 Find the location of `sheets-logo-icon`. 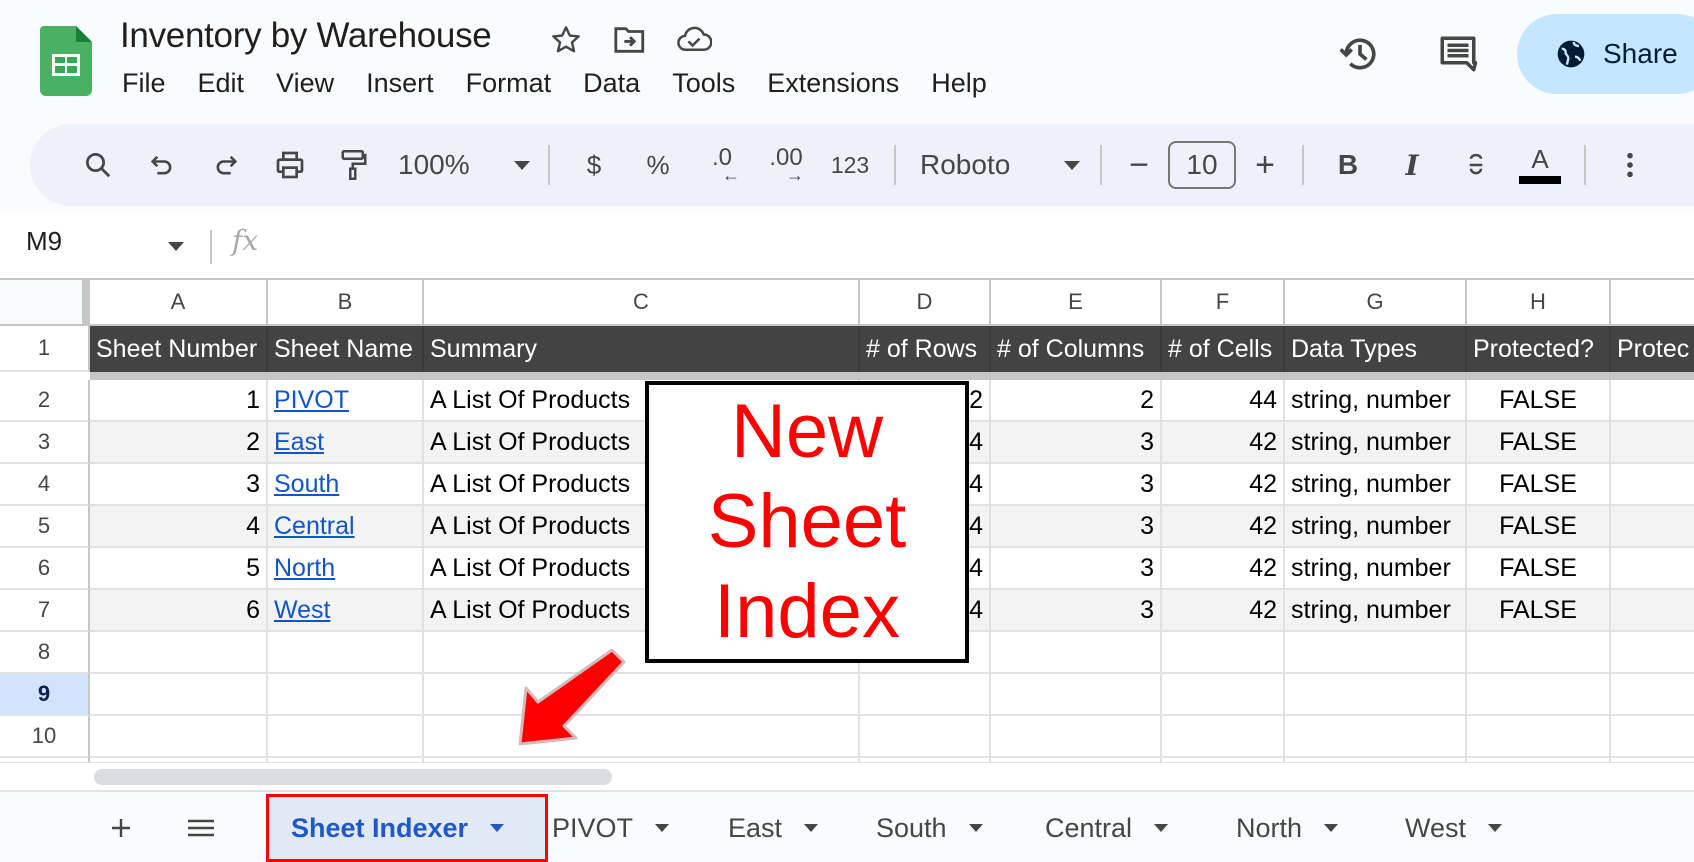

sheets-logo-icon is located at coordinates (66, 61).